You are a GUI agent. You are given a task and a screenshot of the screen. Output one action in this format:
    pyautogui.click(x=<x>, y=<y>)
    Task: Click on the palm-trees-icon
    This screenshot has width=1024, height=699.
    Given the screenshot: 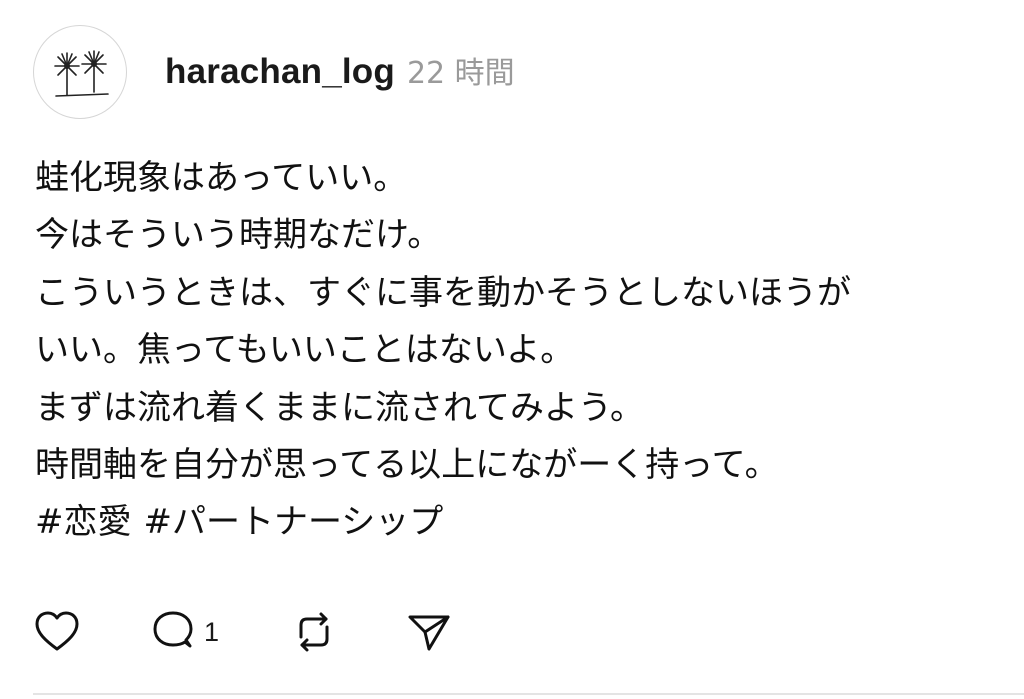 What is the action you would take?
    pyautogui.click(x=81, y=73)
    